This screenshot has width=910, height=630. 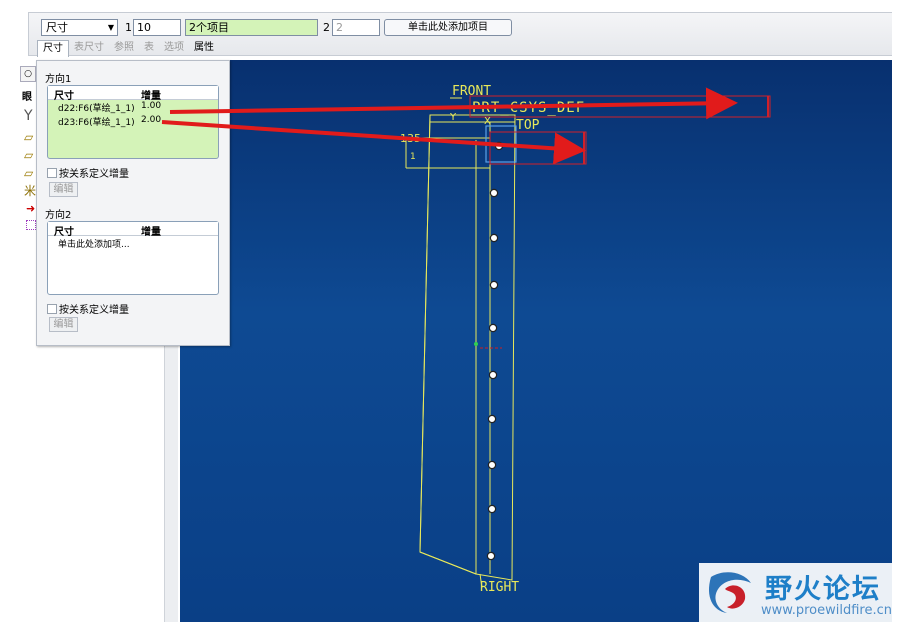 I want to click on forum-url: www.proewildfire.cn, so click(x=826, y=610).